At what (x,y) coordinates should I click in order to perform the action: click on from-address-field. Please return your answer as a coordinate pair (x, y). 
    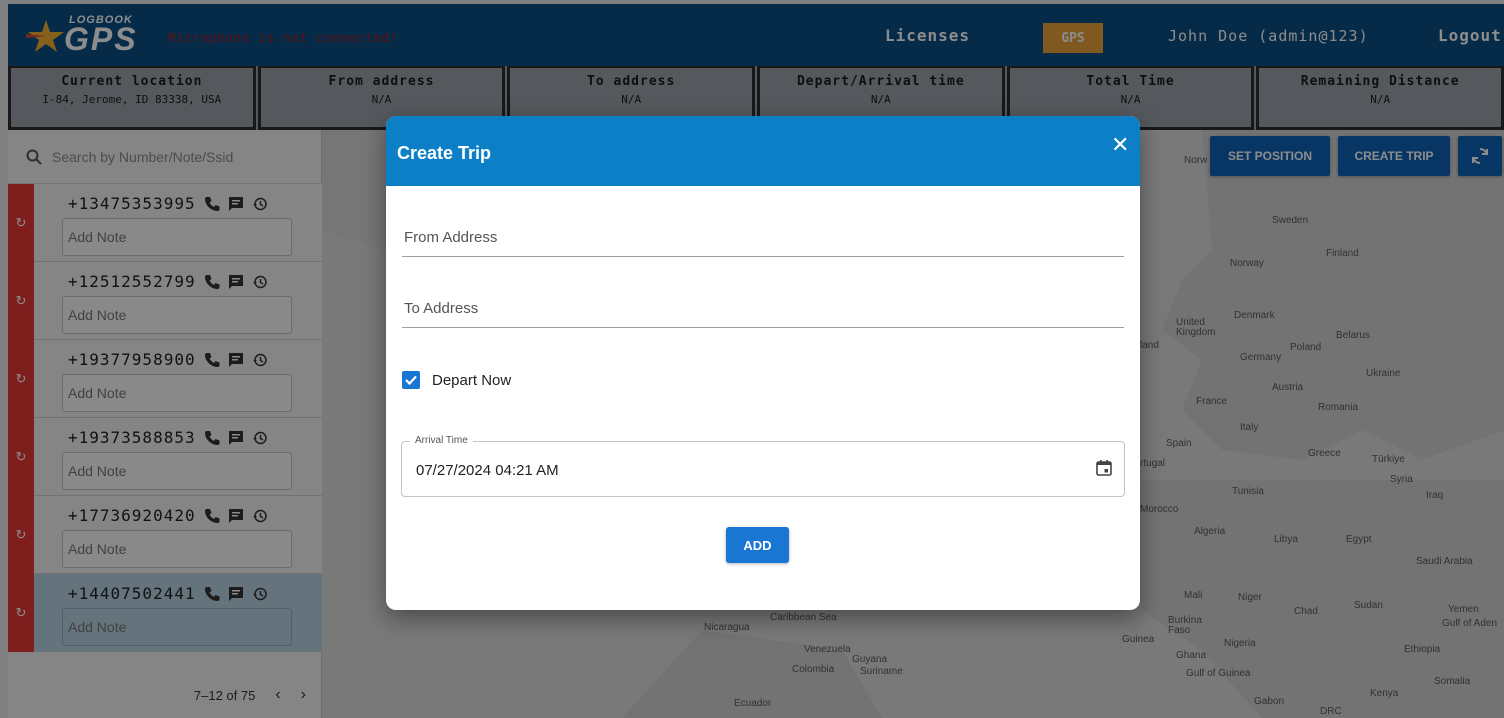
    Looking at the image, I should click on (763, 227).